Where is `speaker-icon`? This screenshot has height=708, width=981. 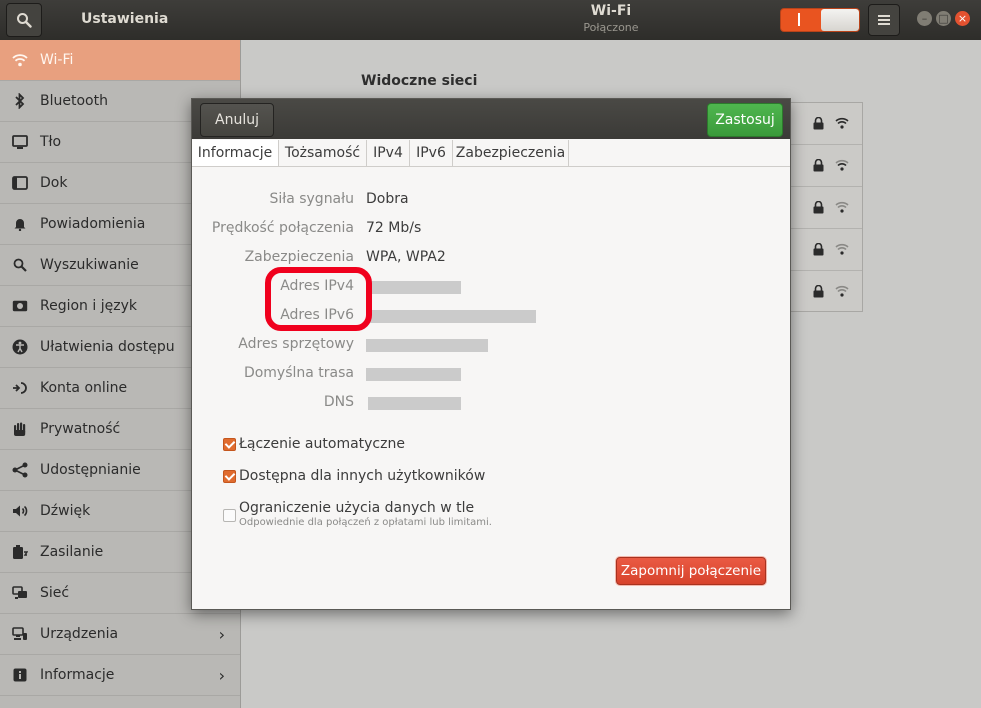 speaker-icon is located at coordinates (20, 511).